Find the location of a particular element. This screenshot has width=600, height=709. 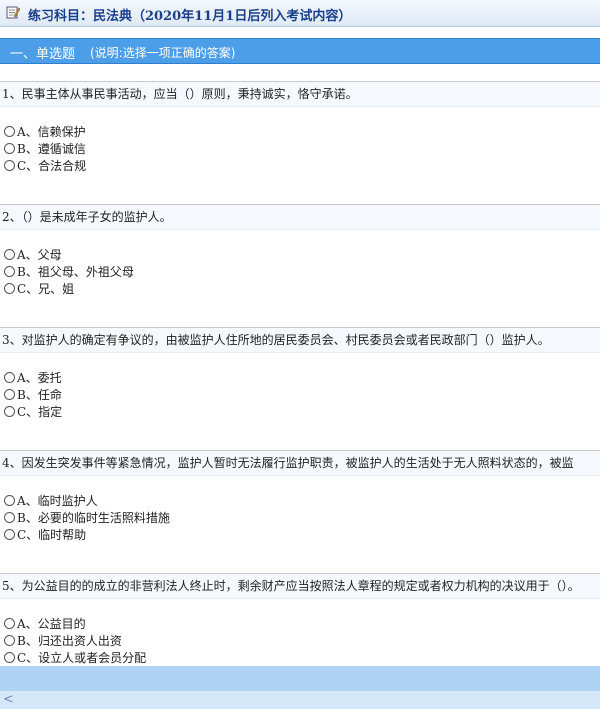

option-b: B、祖父母、外祖父母 is located at coordinates (302, 272).